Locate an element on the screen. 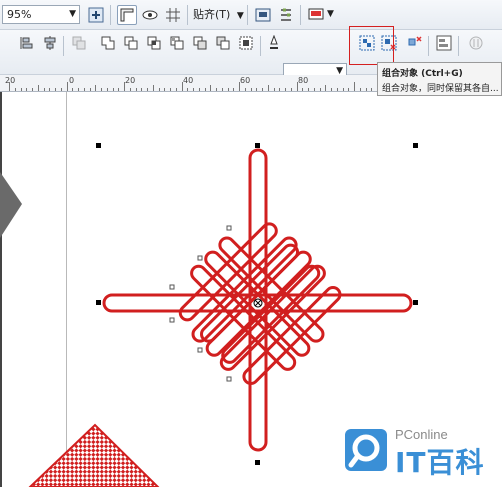 This screenshot has width=502, height=487. zoom-level-select: 95% ▼ is located at coordinates (41, 14).